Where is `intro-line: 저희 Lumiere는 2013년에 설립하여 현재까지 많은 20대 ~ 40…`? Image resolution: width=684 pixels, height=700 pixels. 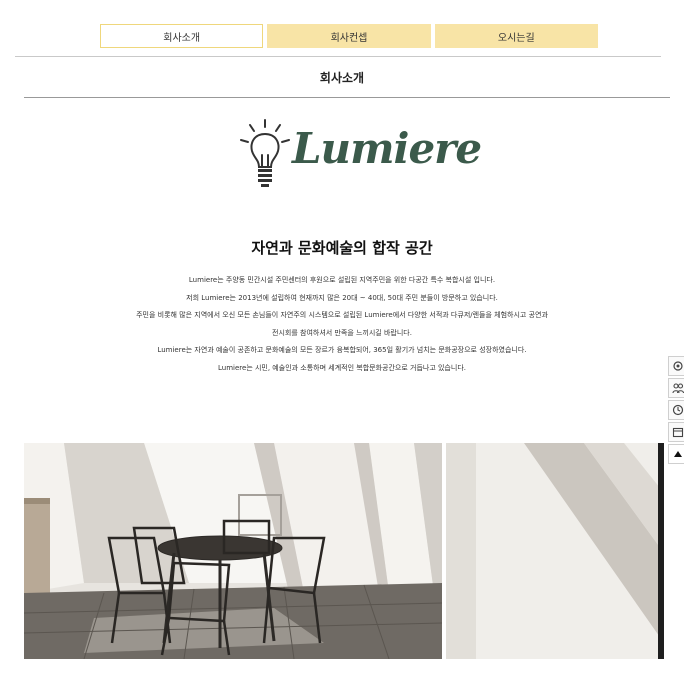
intro-line: 저희 Lumiere는 2013년에 설립하여 현재까지 많은 20대 ~ 40… is located at coordinates (342, 297).